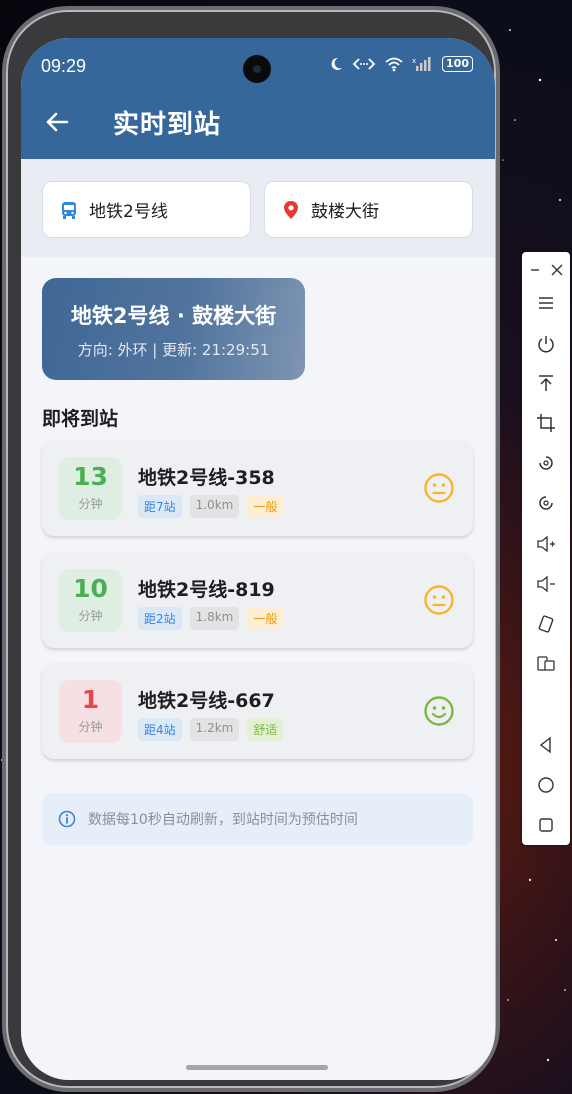 The image size is (572, 1094). I want to click on arrival-tags: 距4站 1.2km 舒适, so click(211, 729).